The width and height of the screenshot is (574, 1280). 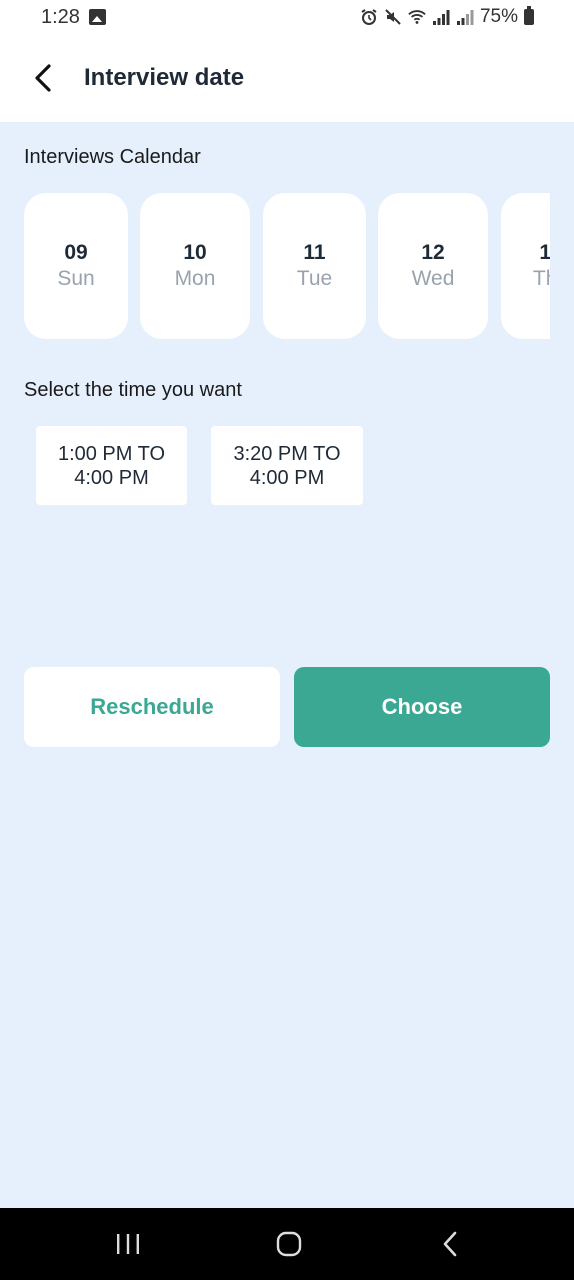 I want to click on day-name: Tue, so click(x=314, y=278).